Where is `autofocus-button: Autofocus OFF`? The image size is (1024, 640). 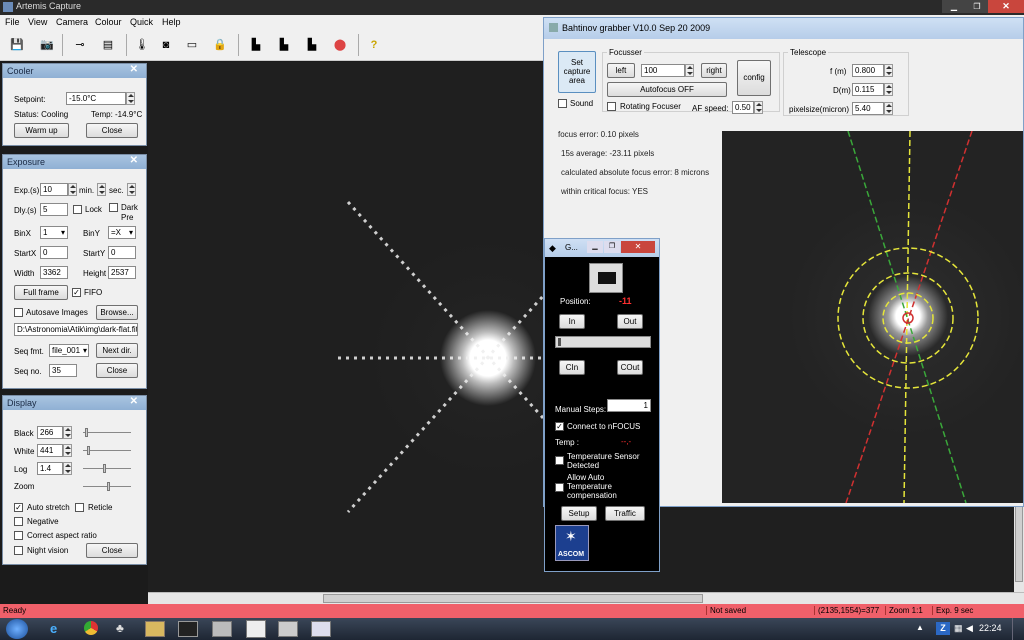
autofocus-button: Autofocus OFF is located at coordinates (667, 89).